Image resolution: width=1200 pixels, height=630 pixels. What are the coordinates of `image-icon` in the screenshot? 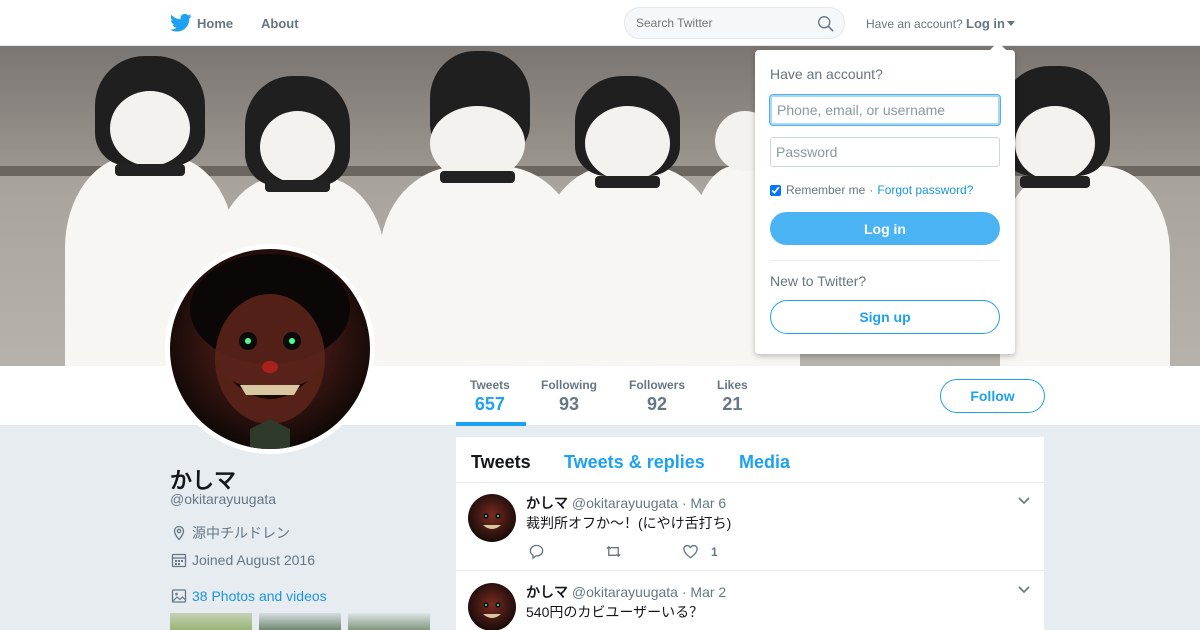 It's located at (179, 596).